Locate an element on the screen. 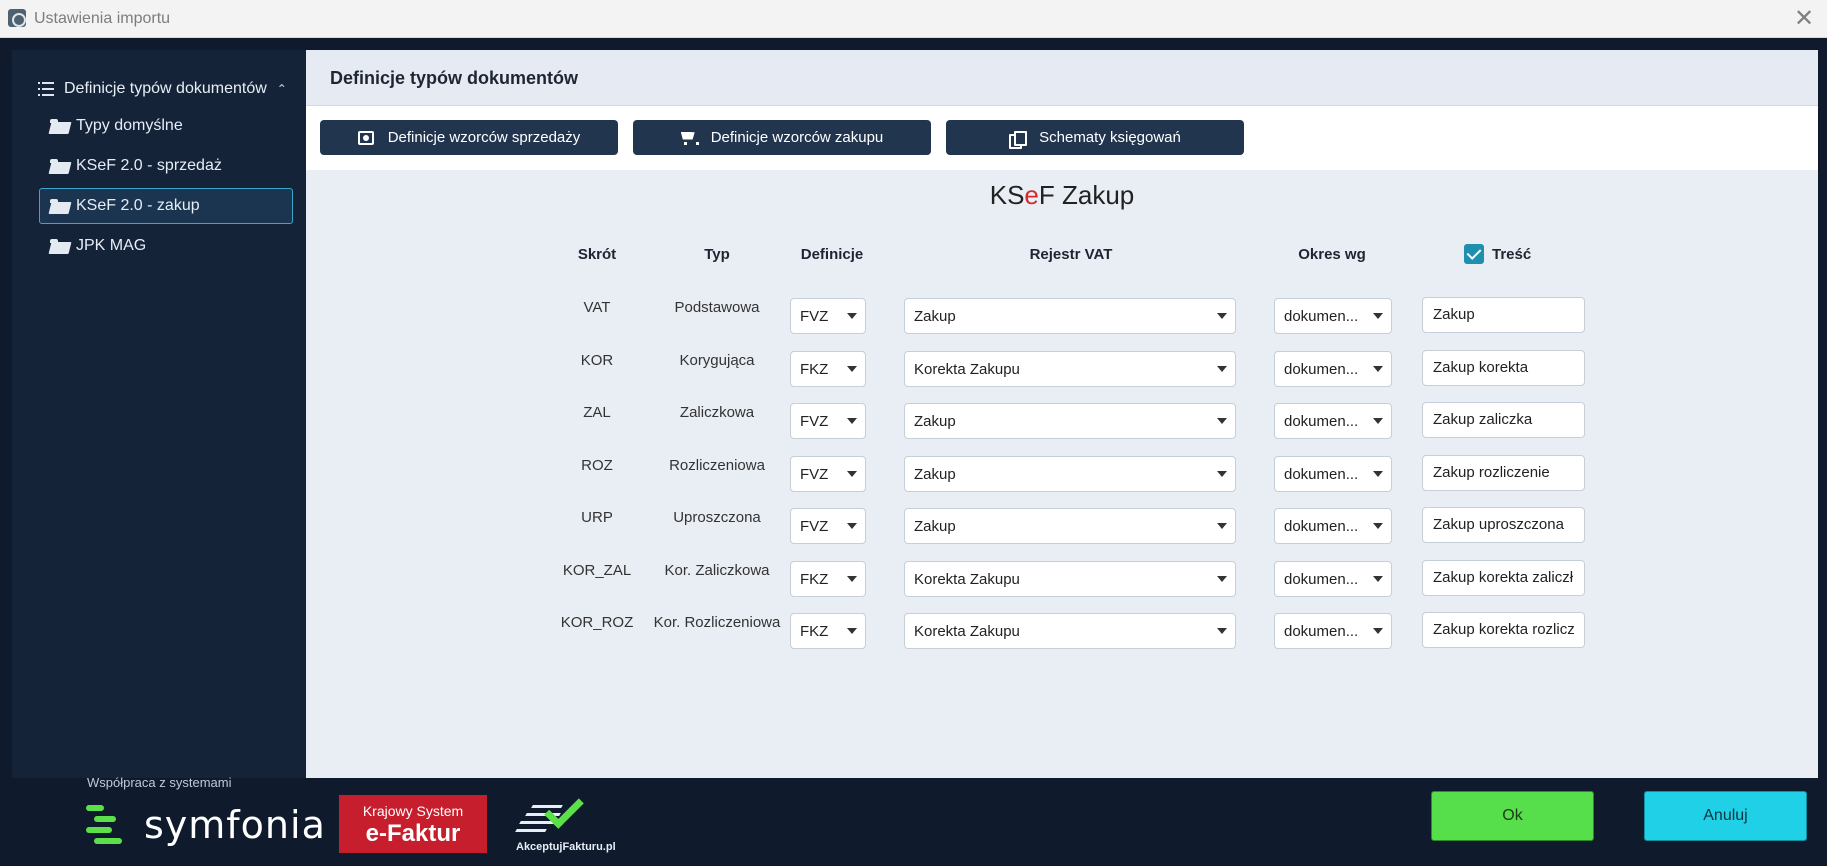 The image size is (1827, 866). sidebar-item-label: KSeF 2.0 - zakup is located at coordinates (138, 205).